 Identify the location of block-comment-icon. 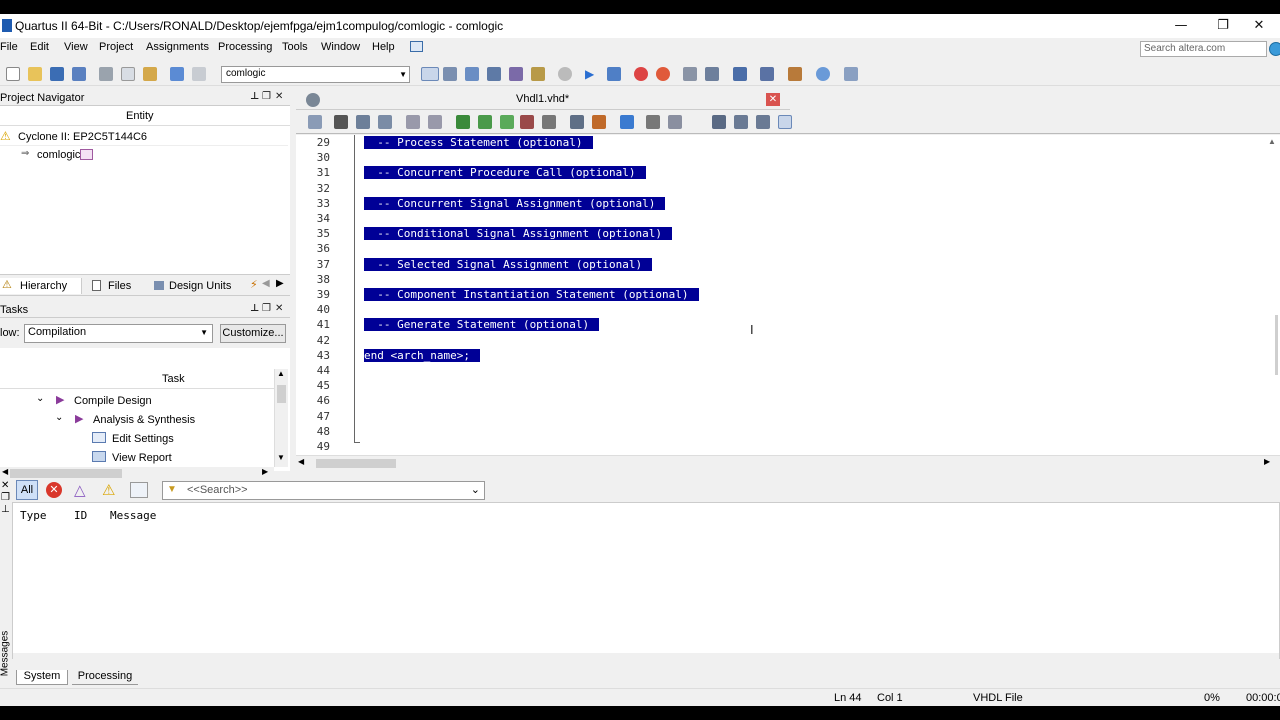
(549, 122).